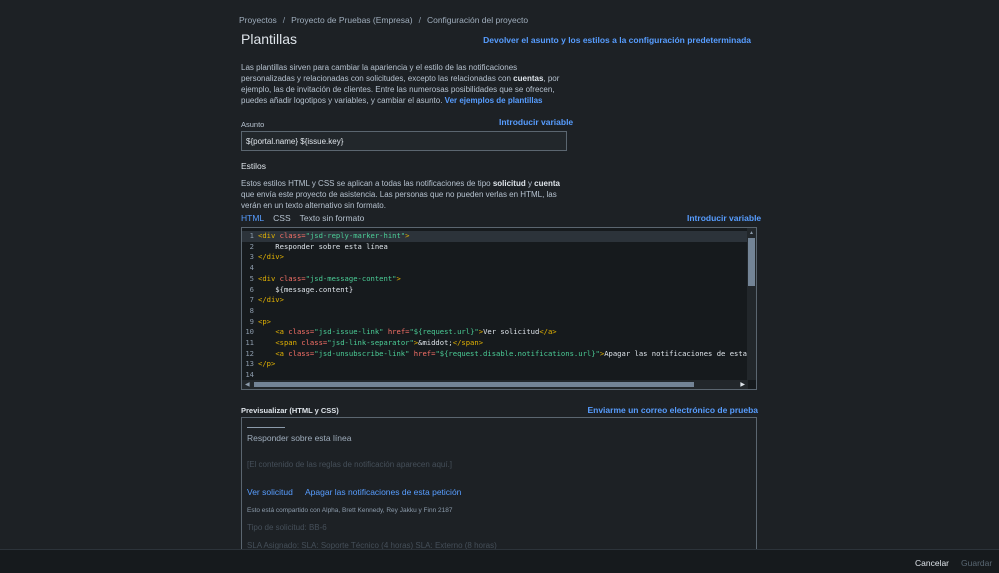 The width and height of the screenshot is (999, 573). Describe the element at coordinates (323, 246) in the screenshot. I see `code-token: Responder sobre esta línea` at that location.